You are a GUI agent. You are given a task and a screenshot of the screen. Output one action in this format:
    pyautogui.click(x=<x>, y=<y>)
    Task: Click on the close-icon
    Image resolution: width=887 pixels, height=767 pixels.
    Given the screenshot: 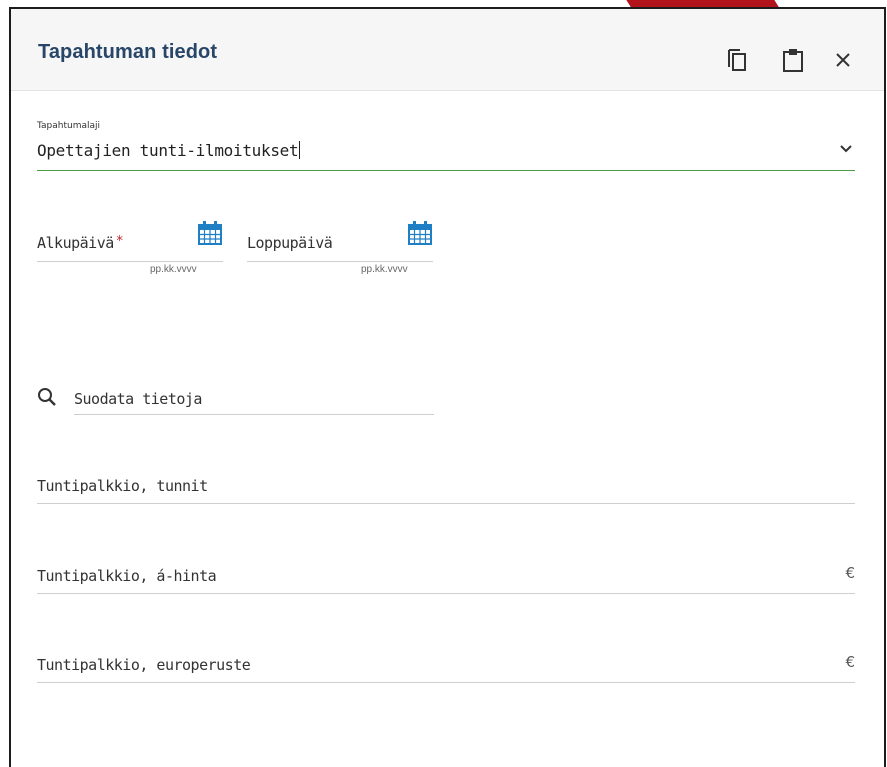 What is the action you would take?
    pyautogui.click(x=843, y=60)
    